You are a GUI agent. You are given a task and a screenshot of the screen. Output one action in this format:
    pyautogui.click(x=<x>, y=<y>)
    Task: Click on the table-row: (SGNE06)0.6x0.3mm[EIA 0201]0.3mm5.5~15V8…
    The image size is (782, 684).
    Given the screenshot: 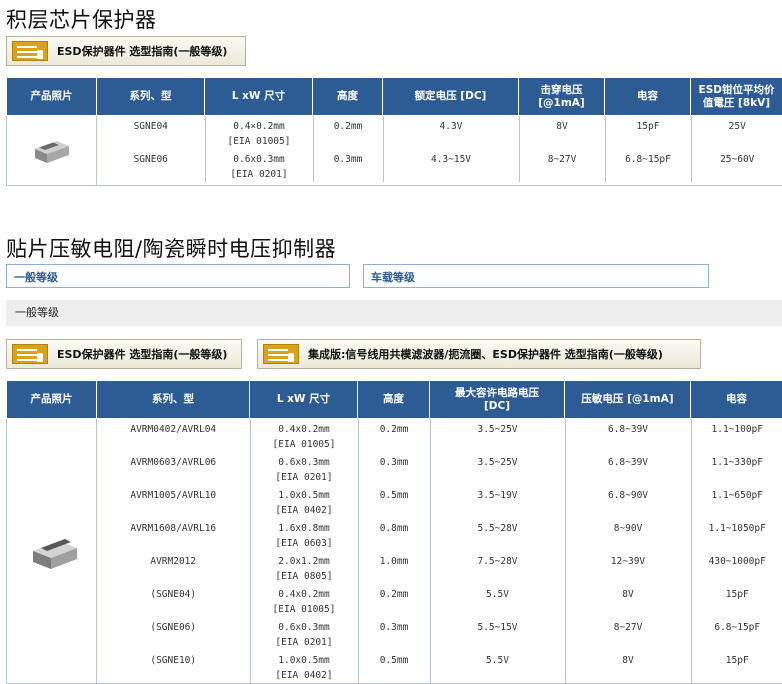 What is the action you would take?
    pyautogui.click(x=439, y=633)
    